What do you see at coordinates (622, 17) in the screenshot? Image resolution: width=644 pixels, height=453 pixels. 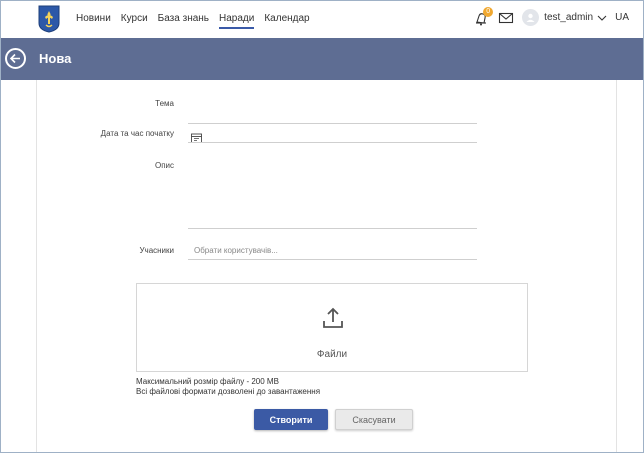 I see `language-switcher: UA` at bounding box center [622, 17].